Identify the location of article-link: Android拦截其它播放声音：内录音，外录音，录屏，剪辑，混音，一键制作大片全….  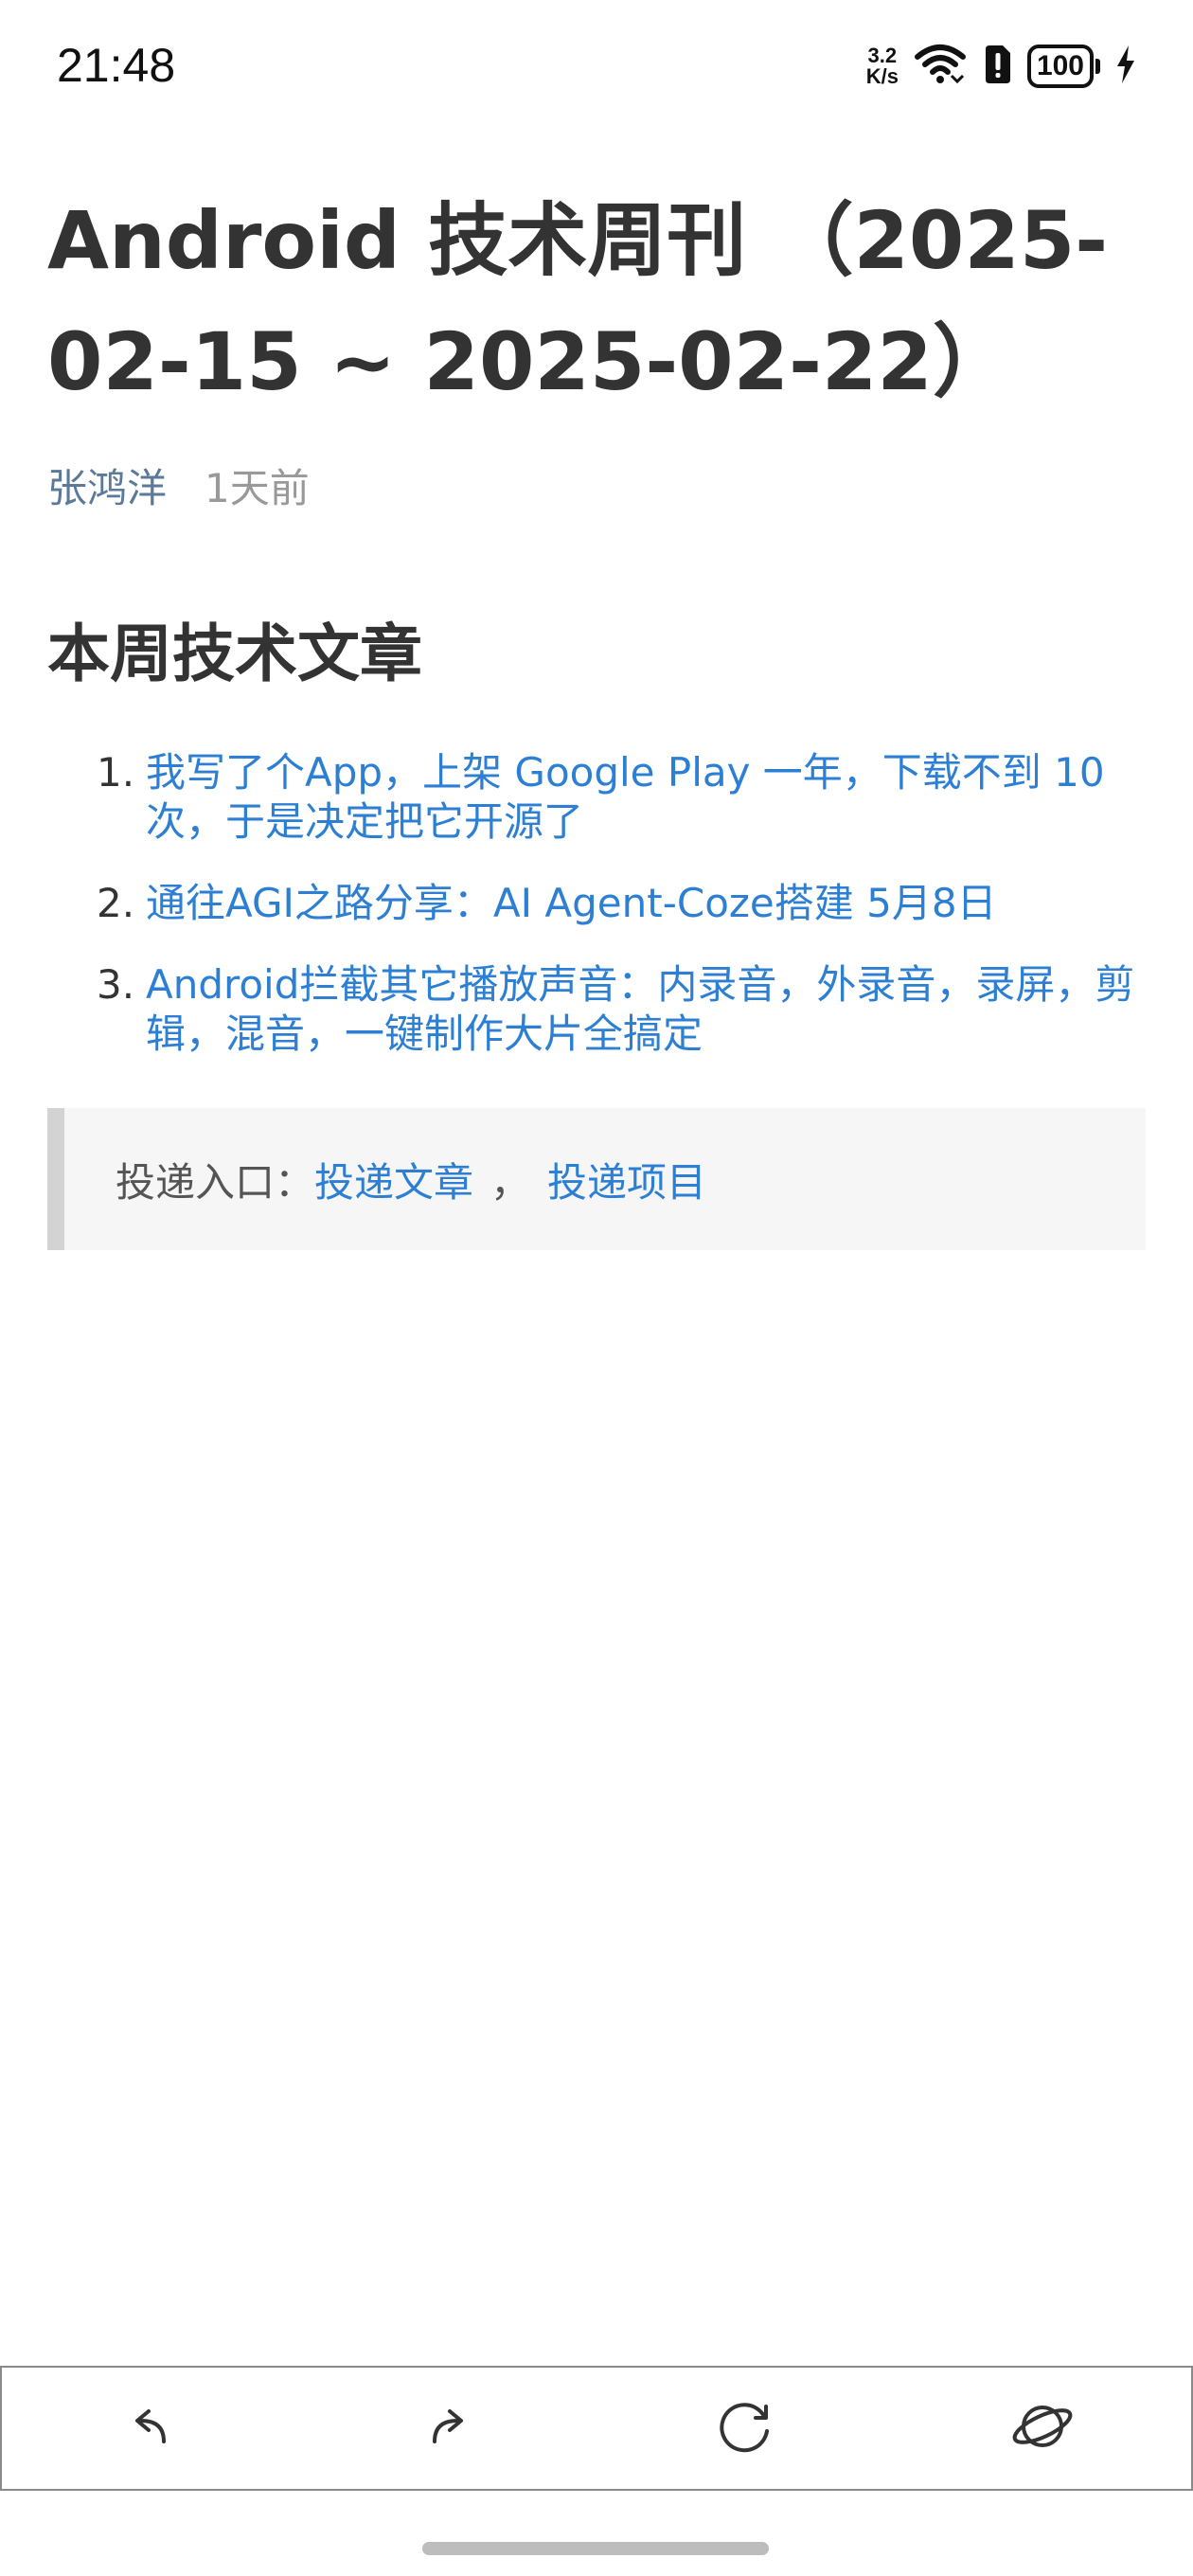
(640, 1009).